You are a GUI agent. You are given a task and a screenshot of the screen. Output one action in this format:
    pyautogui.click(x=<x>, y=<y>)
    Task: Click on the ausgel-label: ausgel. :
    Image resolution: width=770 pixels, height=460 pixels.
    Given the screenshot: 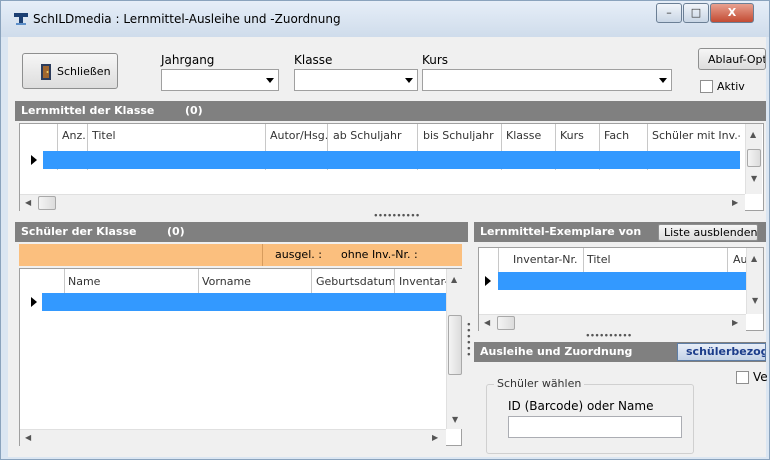 What is the action you would take?
    pyautogui.click(x=298, y=254)
    